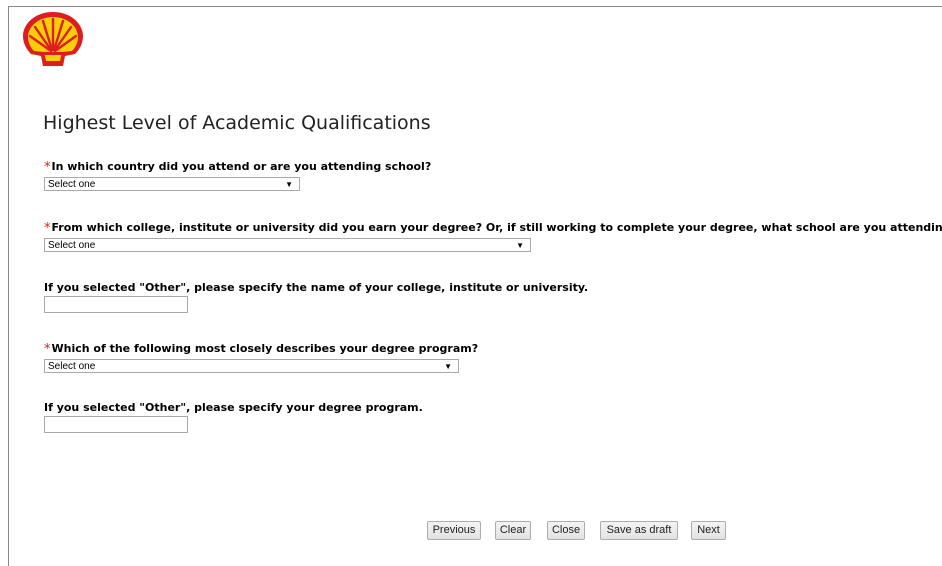 Image resolution: width=942 pixels, height=566 pixels. Describe the element at coordinates (71, 184) in the screenshot. I see `country-select-value: Select one` at that location.